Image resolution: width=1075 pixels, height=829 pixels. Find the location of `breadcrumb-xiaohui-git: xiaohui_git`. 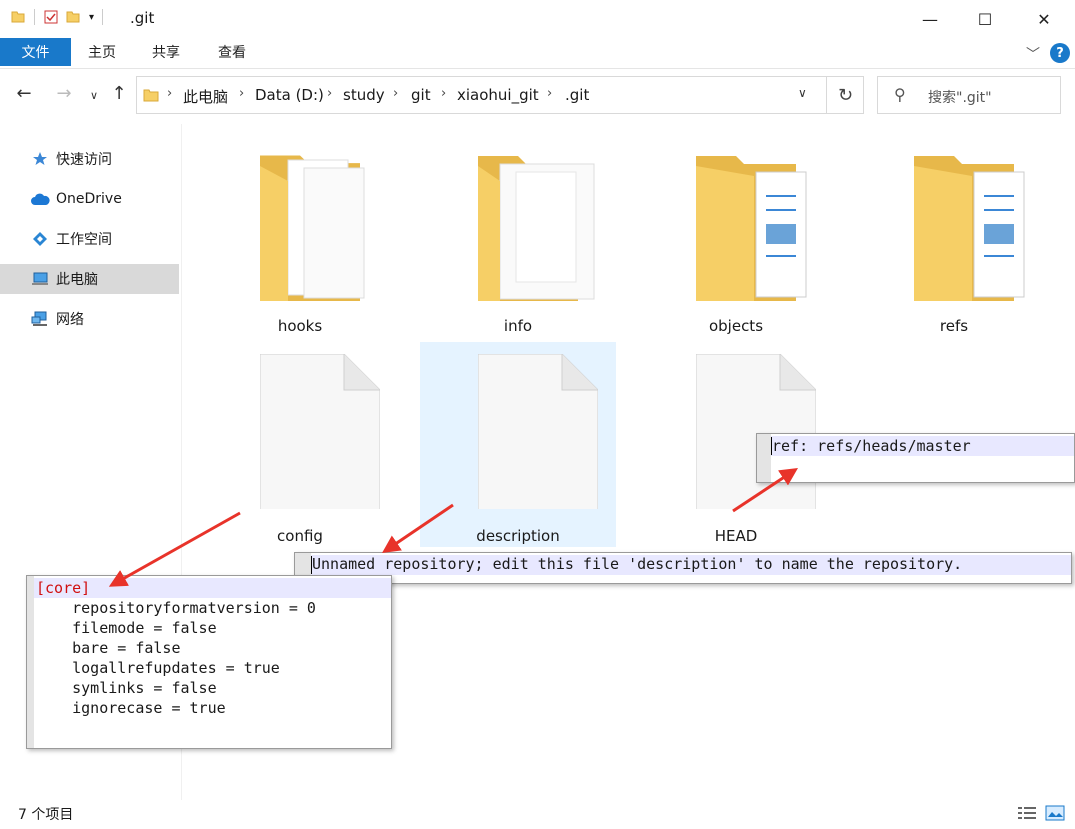

breadcrumb-xiaohui-git: xiaohui_git is located at coordinates (498, 95).